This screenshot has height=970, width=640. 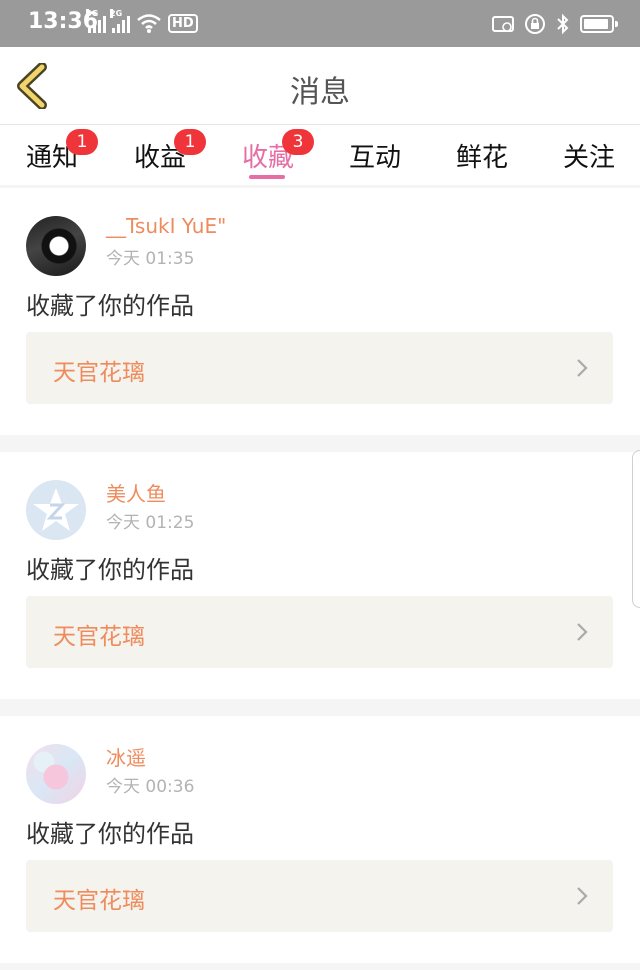 I want to click on message-time: 今天 01:35, so click(x=150, y=259).